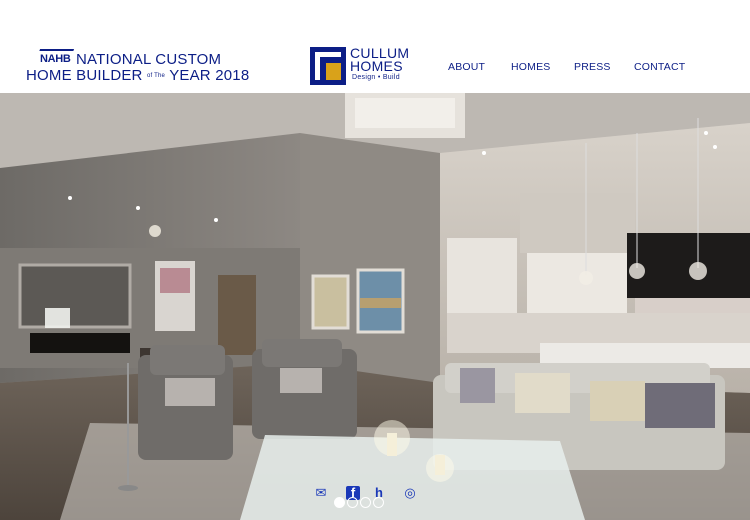 The height and width of the screenshot is (520, 750). Describe the element at coordinates (376, 77) in the screenshot. I see `logo-tagline: Design • Build` at that location.